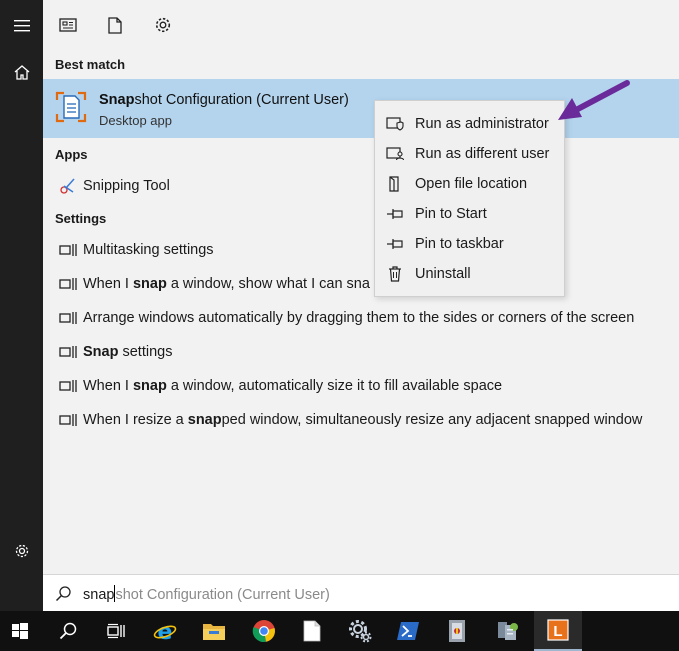 Image resolution: width=679 pixels, height=651 pixels. I want to click on start-rail, so click(21, 305).